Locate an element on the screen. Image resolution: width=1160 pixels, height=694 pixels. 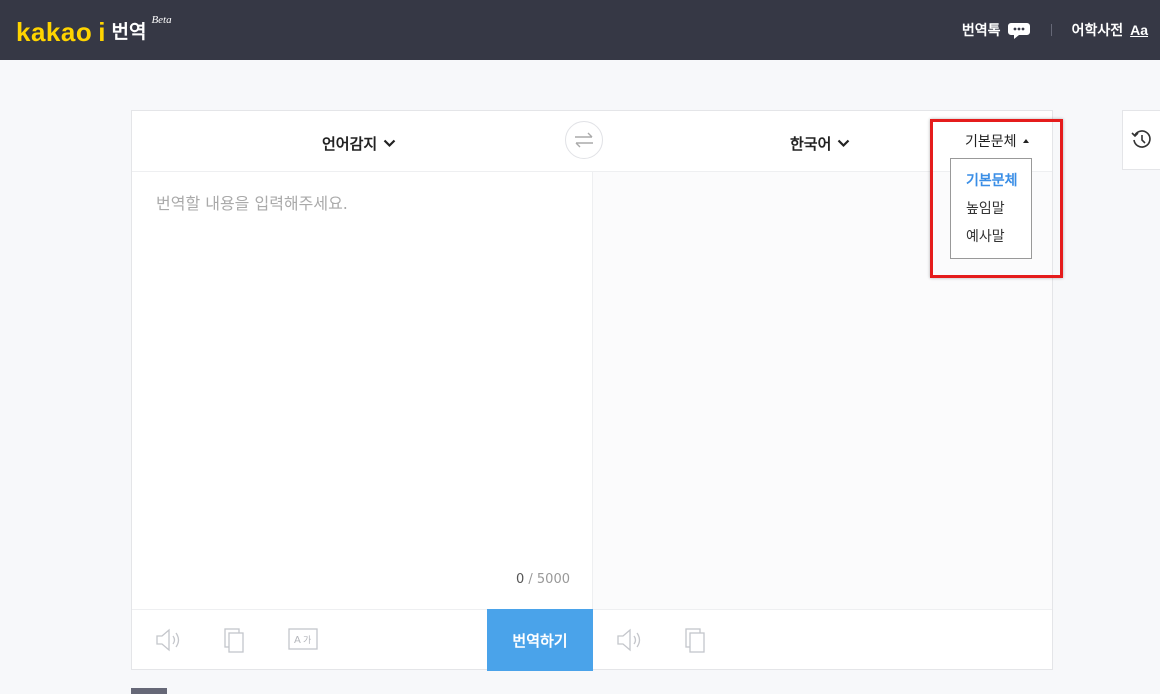
source-copy-icon is located at coordinates (235, 641).